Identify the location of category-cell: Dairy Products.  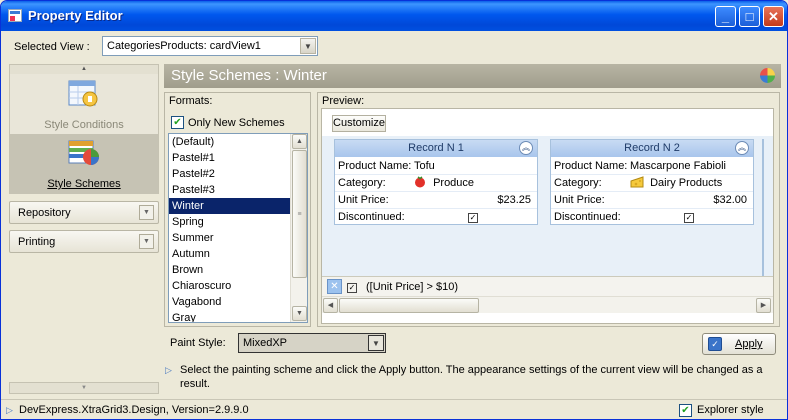
(676, 183).